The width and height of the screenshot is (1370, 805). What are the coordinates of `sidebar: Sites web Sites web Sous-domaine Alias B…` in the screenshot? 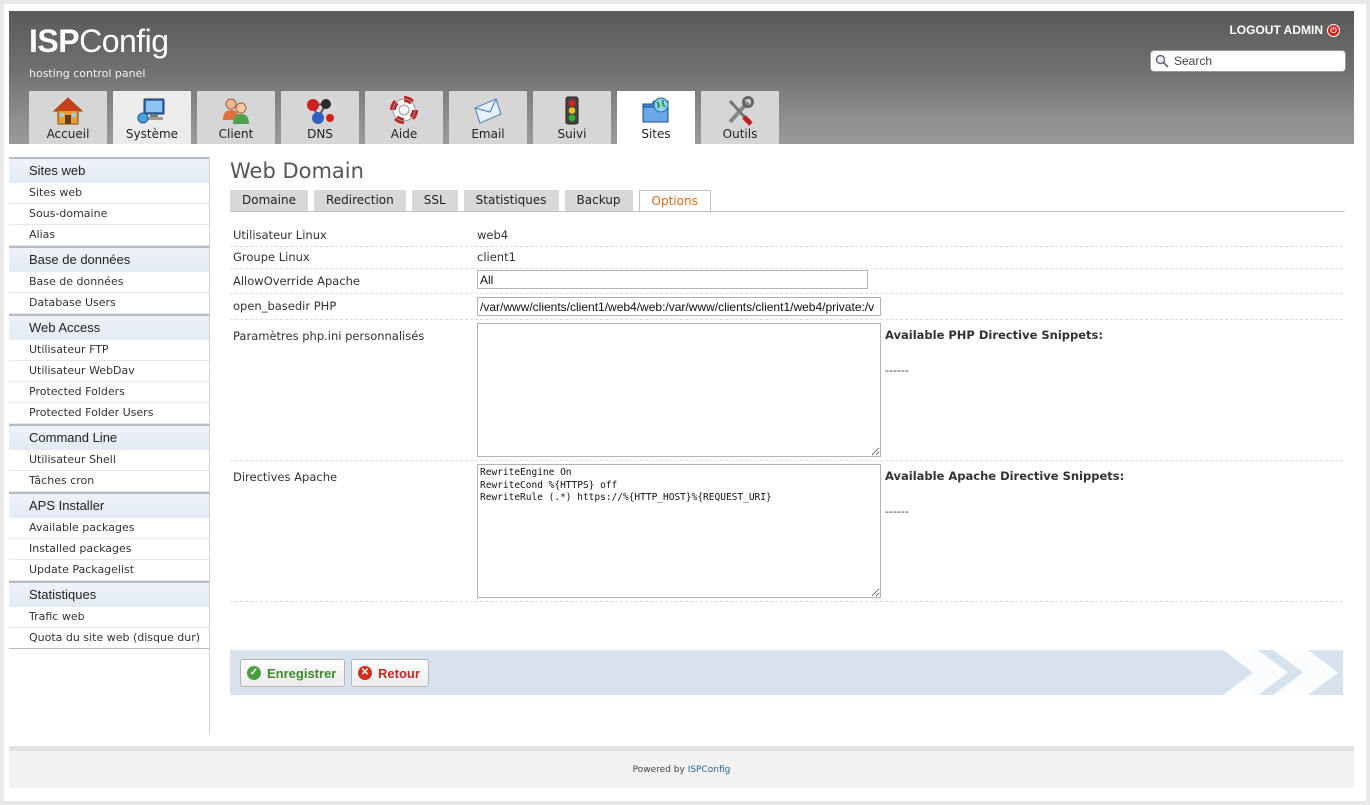 It's located at (109, 446).